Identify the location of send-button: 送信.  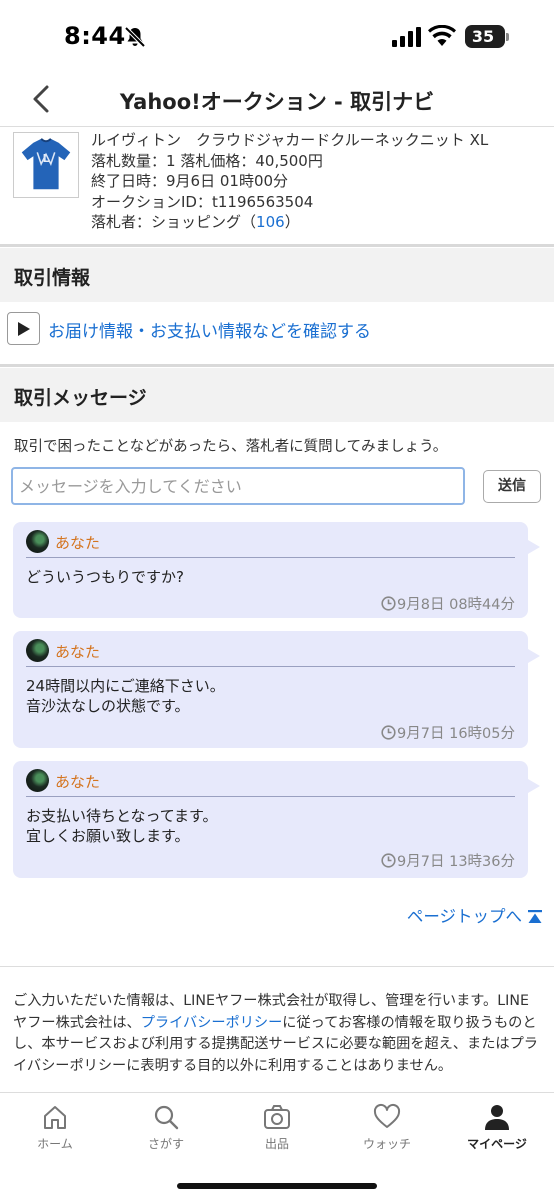
(512, 486).